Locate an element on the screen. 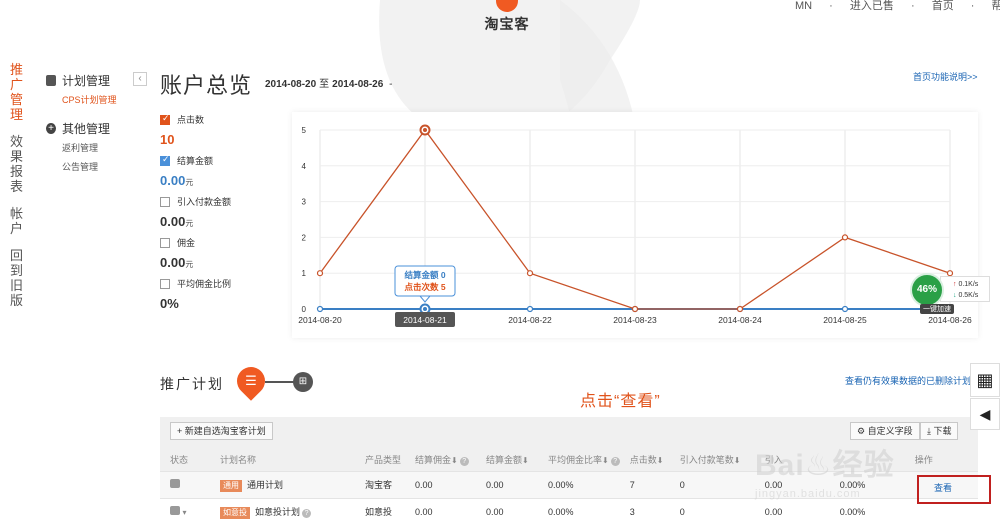 The image size is (1000, 525). column-header: 点击数⬇ is located at coordinates (645, 460).